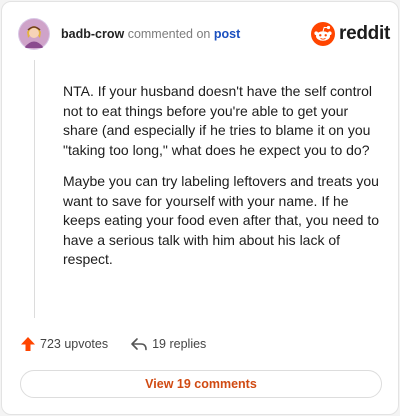 This screenshot has height=416, width=400. What do you see at coordinates (28, 344) in the screenshot?
I see `upvote-arrow-icon` at bounding box center [28, 344].